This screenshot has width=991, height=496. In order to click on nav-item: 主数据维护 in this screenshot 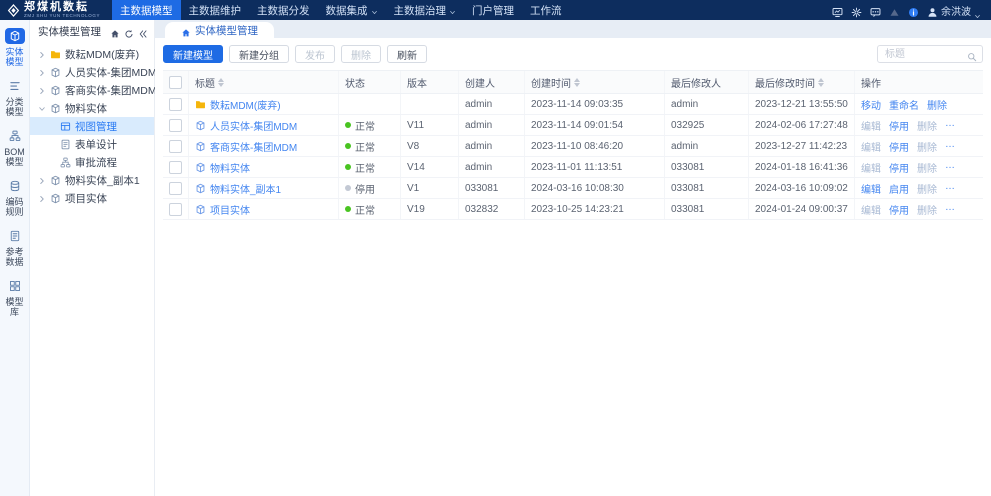, I will do `click(215, 10)`.